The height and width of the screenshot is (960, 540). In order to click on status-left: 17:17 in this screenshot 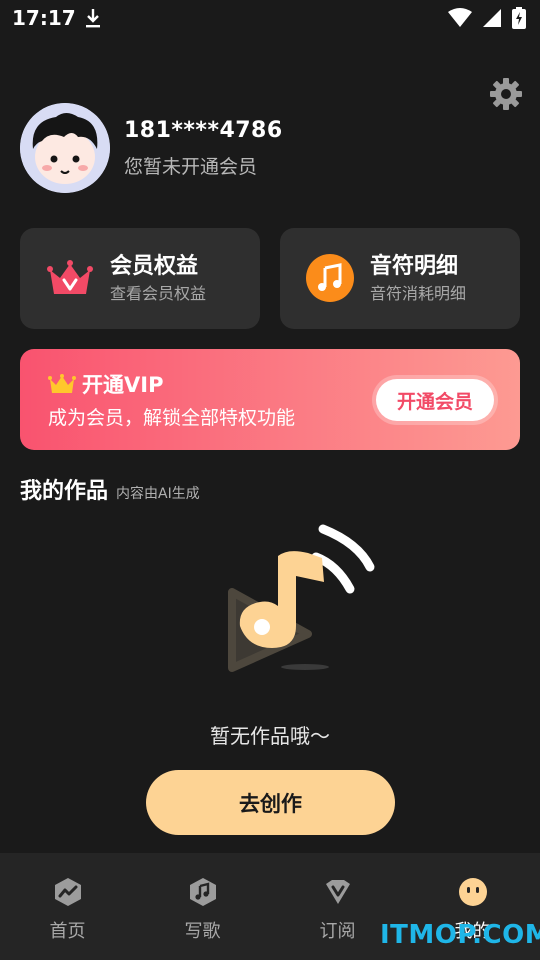, I will do `click(57, 18)`.